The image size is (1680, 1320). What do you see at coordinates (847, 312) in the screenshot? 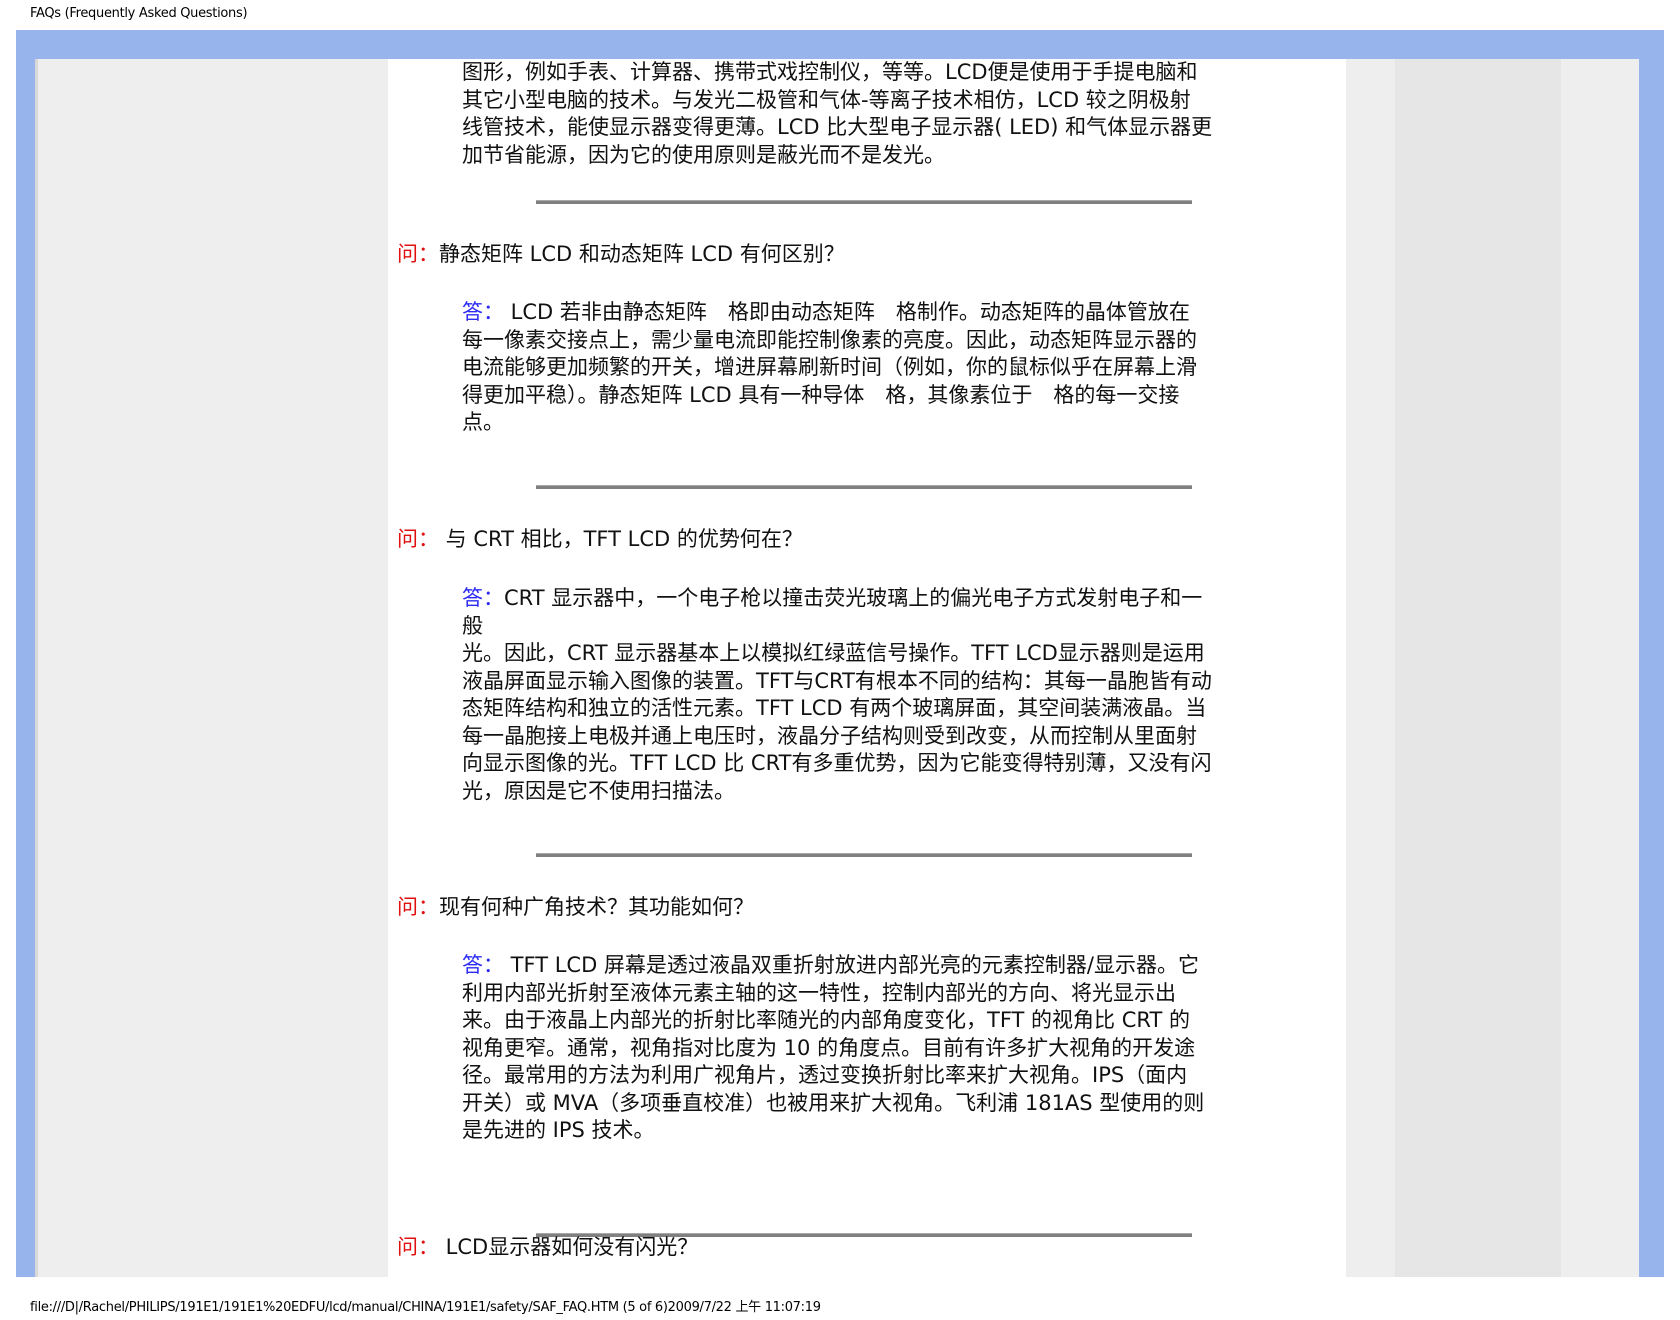
I see `answer-text: LCD 若非由静态矩阵 格即由动态矩阵 格制作。动态矩阵的晶体管放在` at bounding box center [847, 312].